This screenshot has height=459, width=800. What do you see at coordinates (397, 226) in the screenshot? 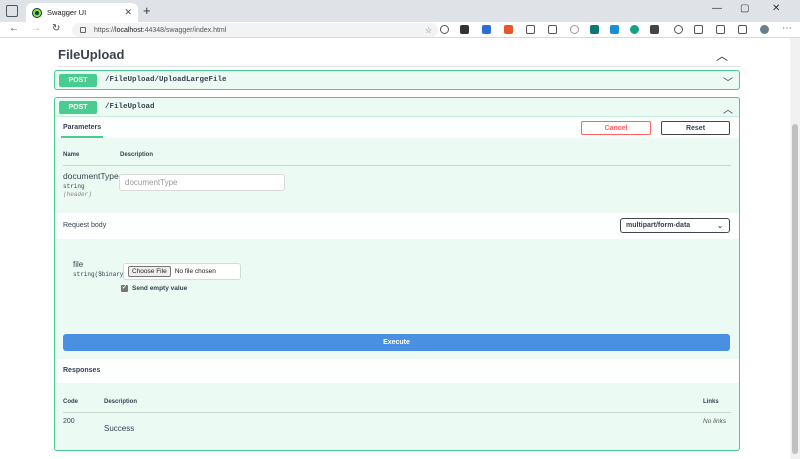
I see `request-body-header: Request body multipart/form-data ⌄` at bounding box center [397, 226].